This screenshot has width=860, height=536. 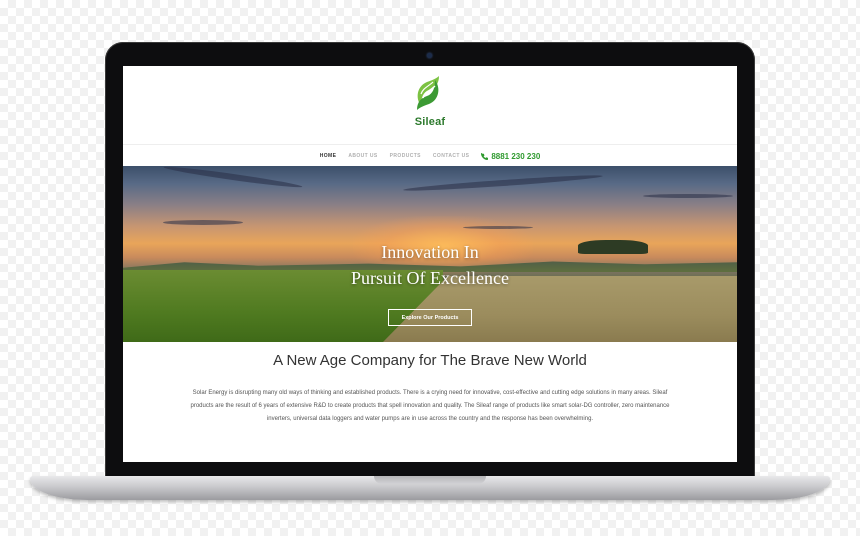 I want to click on nav-item-home: HOME, so click(x=328, y=156).